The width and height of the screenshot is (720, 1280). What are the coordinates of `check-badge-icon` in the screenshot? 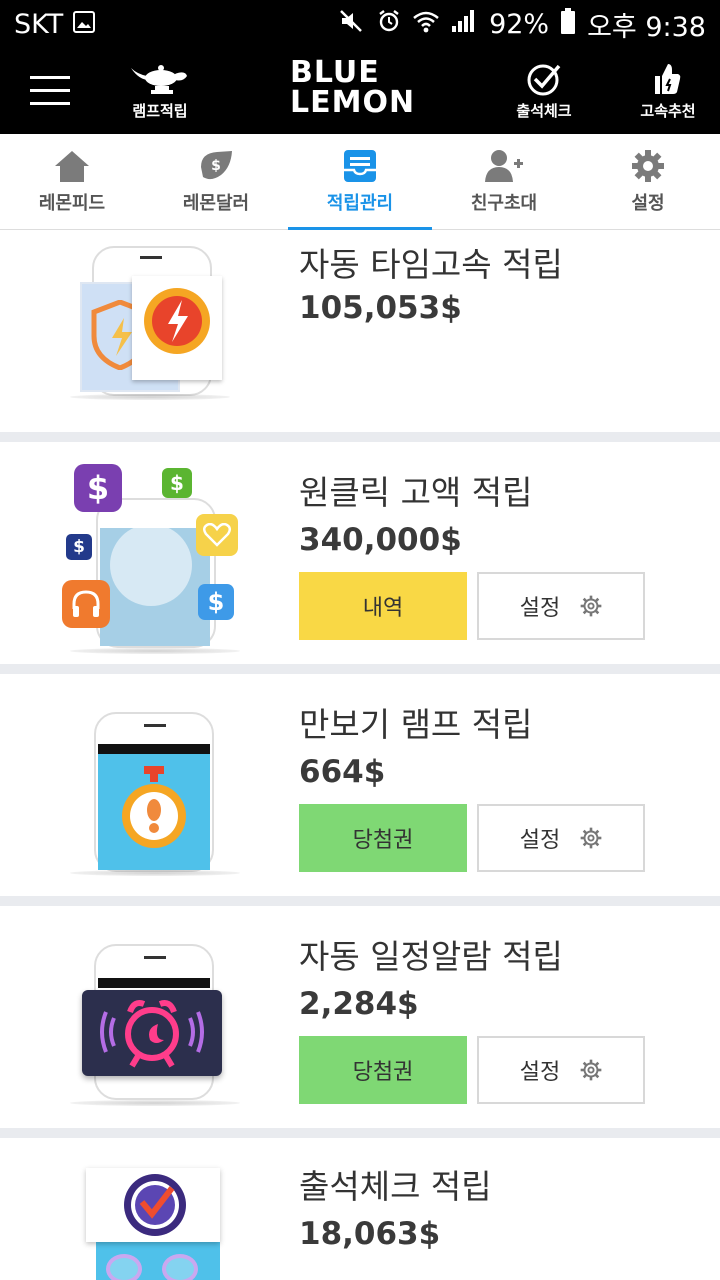 It's located at (155, 1205).